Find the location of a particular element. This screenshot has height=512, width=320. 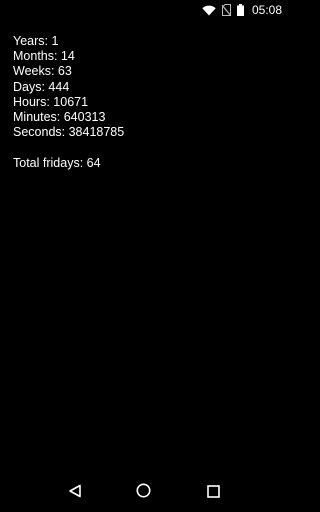

stat-seconds: Seconds: 38418785 is located at coordinates (69, 132).